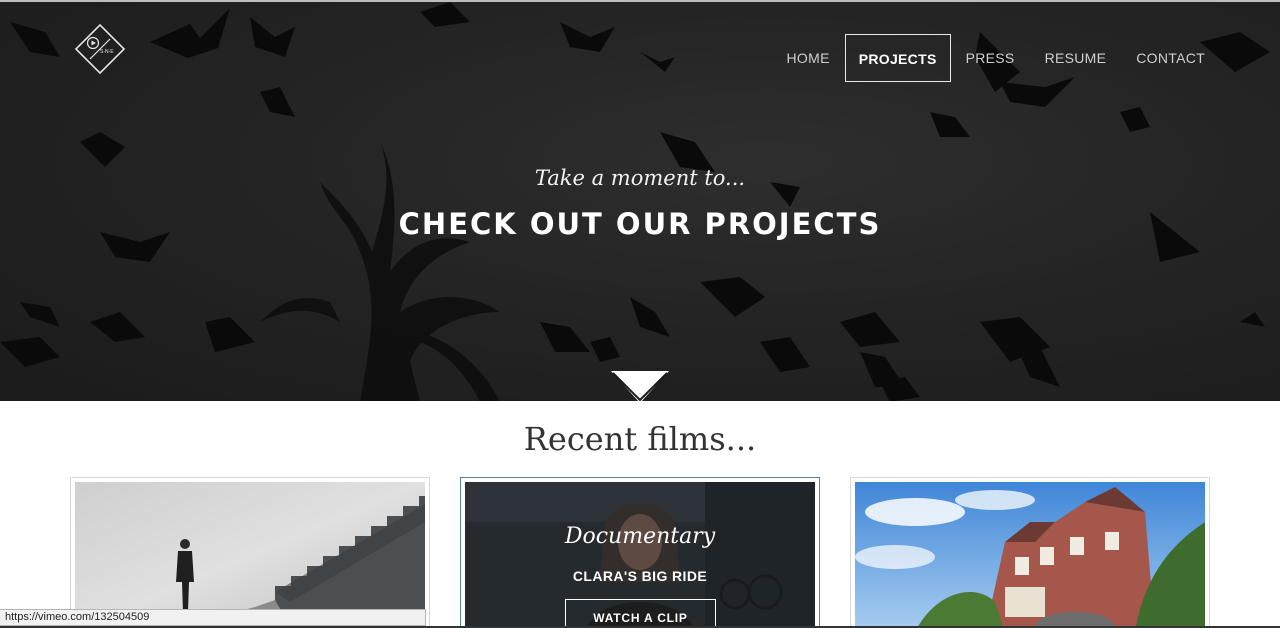 The height and width of the screenshot is (628, 1280). I want to click on nav-resume: RESUME, so click(1076, 58).